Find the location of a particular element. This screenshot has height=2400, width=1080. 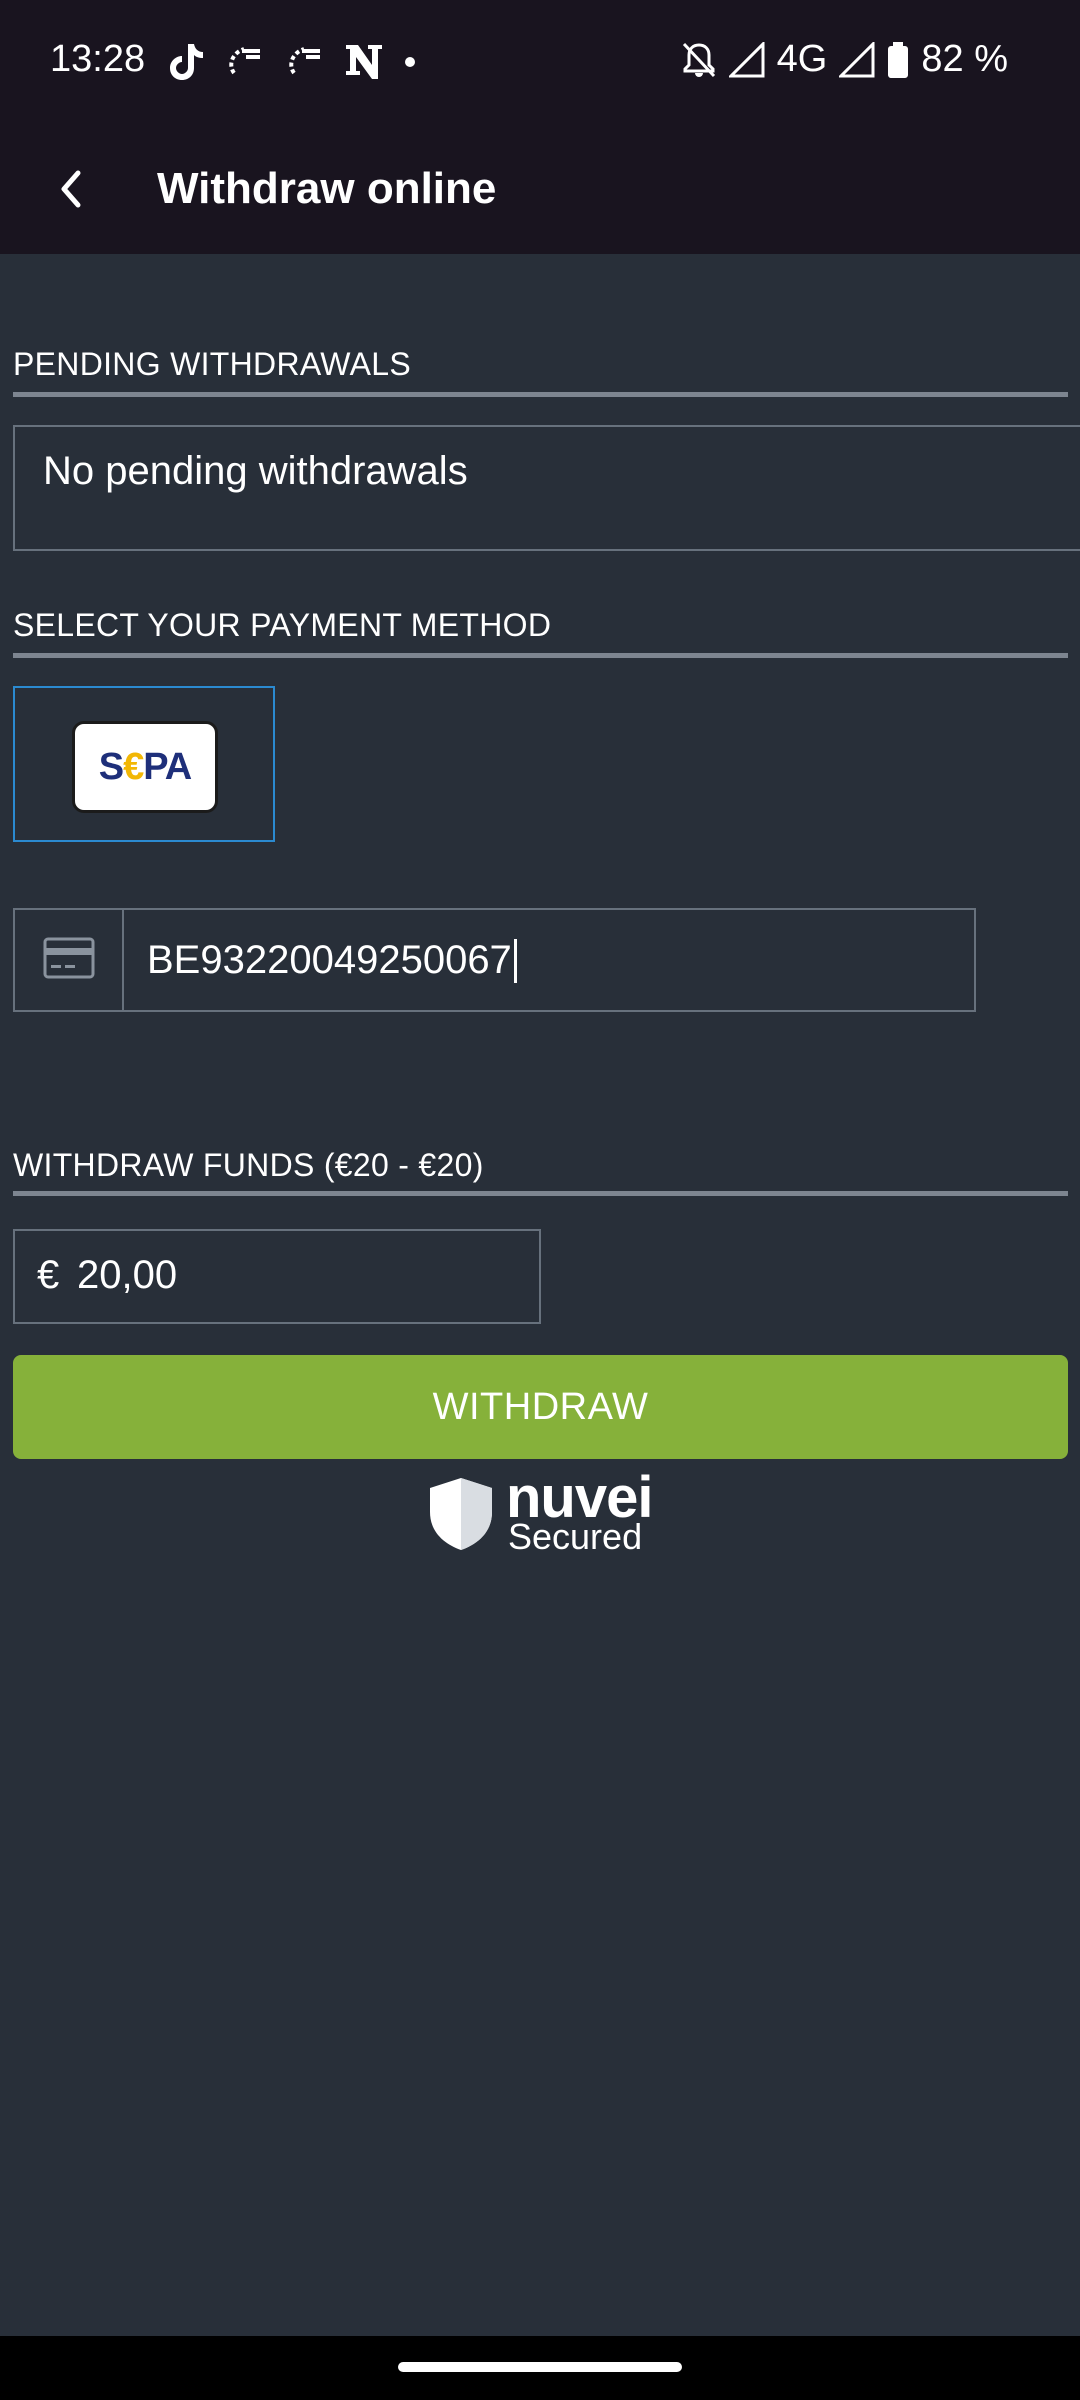

system-nav-bar is located at coordinates (540, 2368).